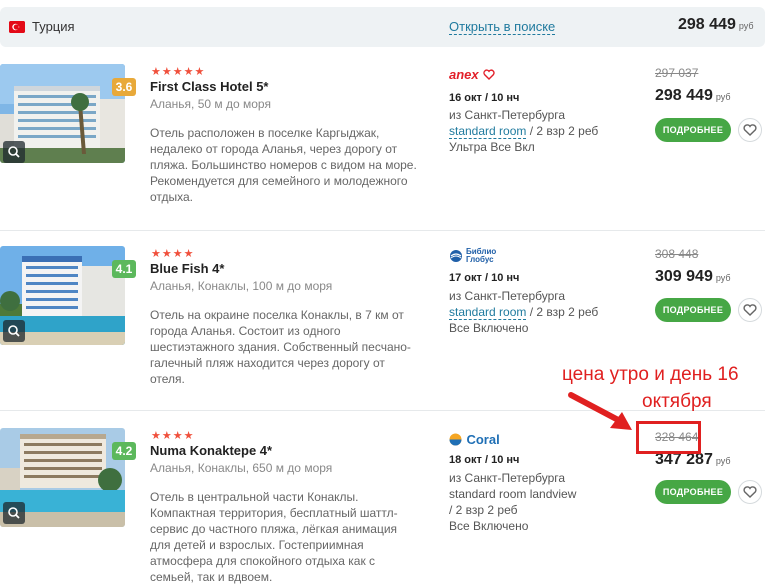 The image size is (773, 585). I want to click on price-value: 298 449, so click(684, 95).